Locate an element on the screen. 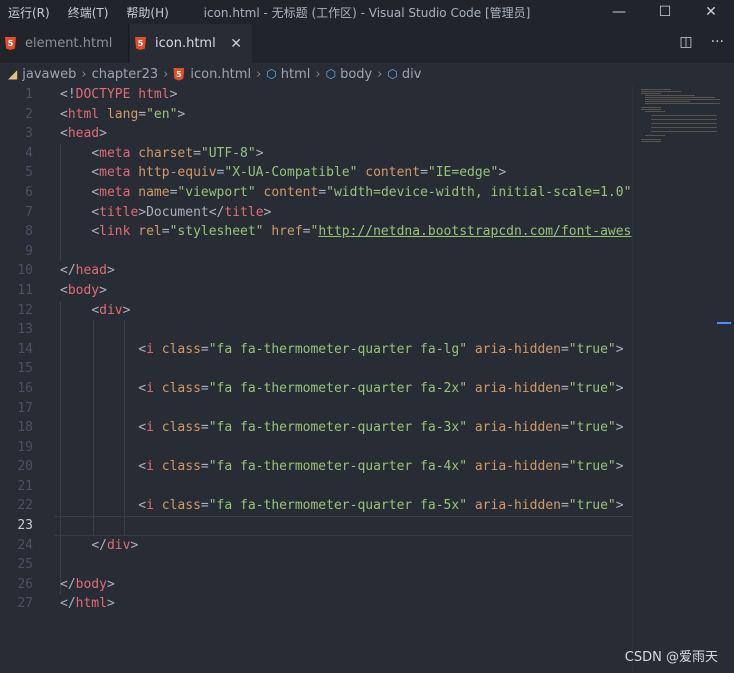 Image resolution: width=734 pixels, height=673 pixels. tab-bar: 5 element.html 5 icon.html ✕ ◫ ··· is located at coordinates (367, 43).